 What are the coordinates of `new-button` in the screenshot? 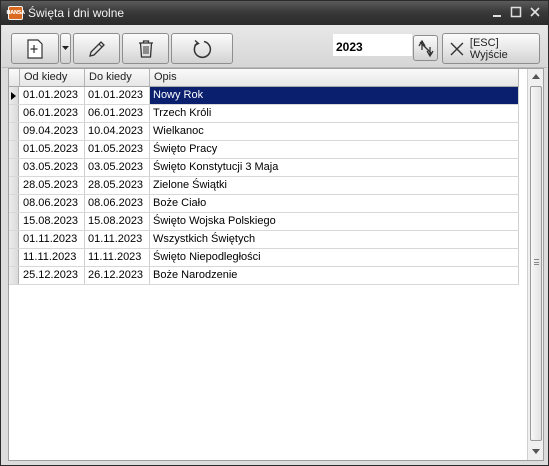 It's located at (35, 48).